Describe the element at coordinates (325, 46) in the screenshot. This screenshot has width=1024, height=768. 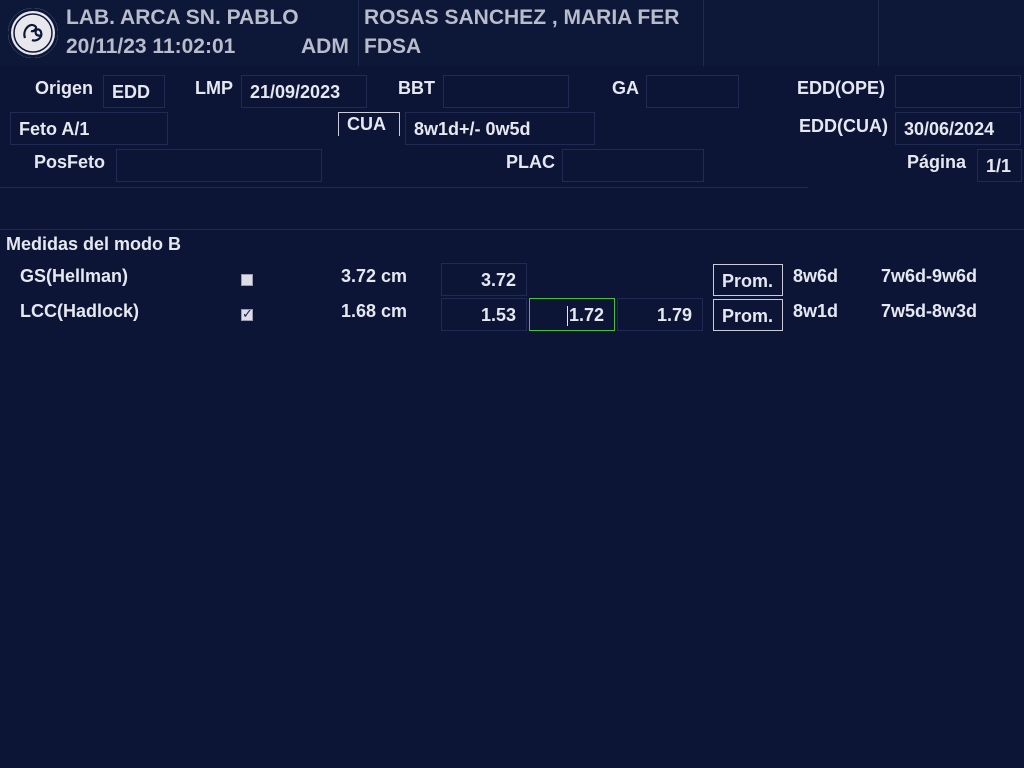
I see `operator-id: ADM` at that location.